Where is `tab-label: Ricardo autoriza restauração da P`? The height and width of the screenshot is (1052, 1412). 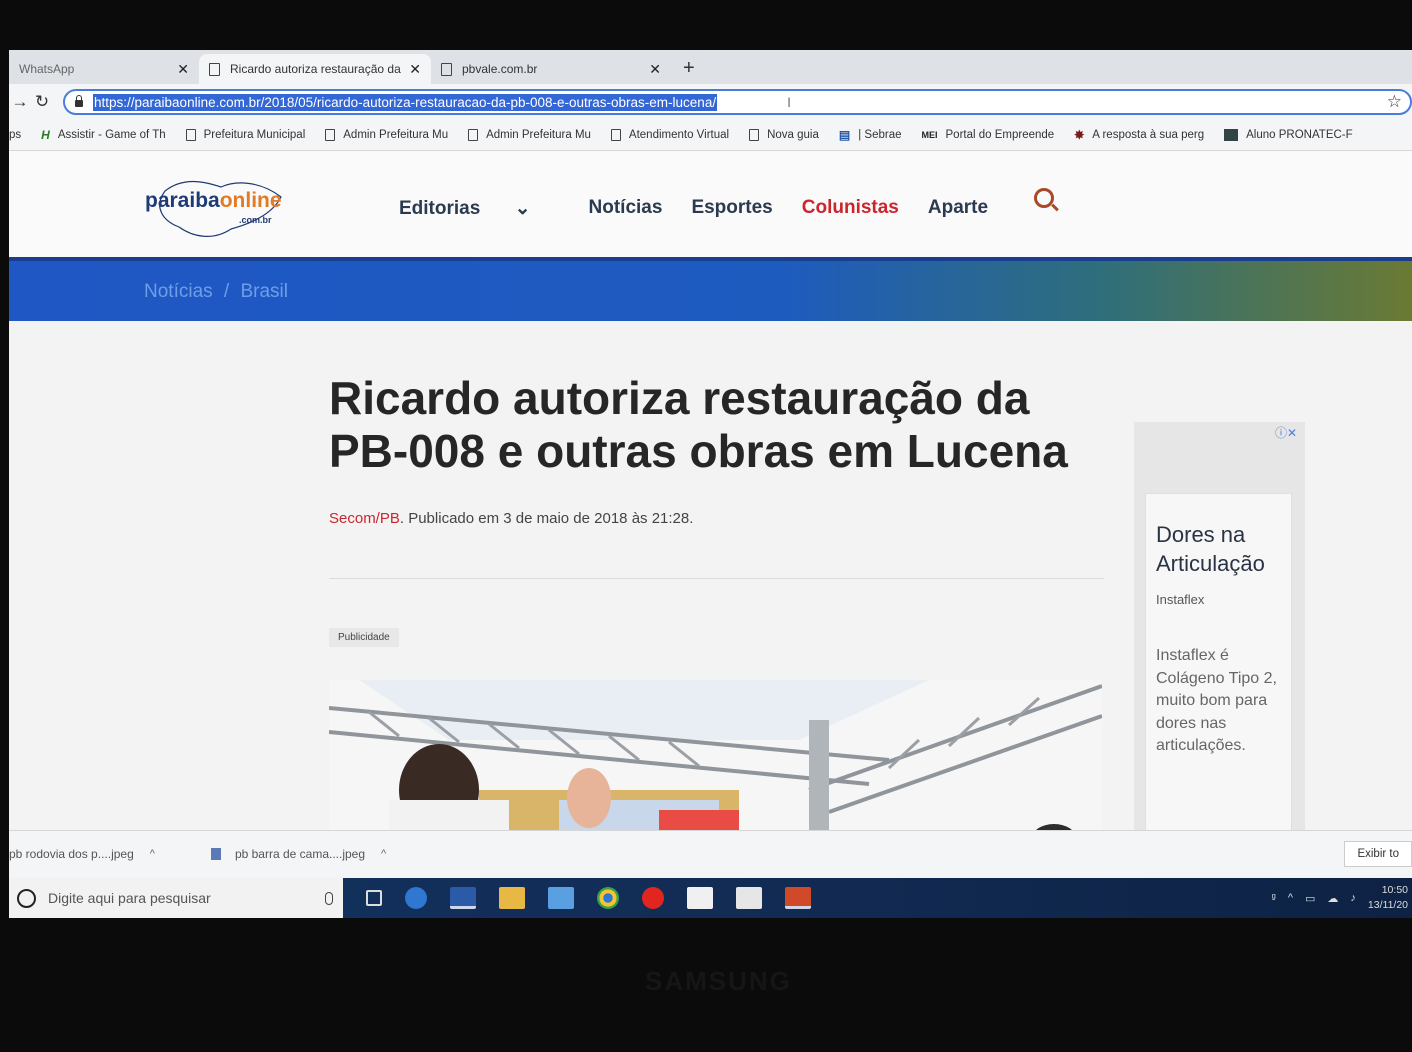 tab-label: Ricardo autoriza restauração da P is located at coordinates (317, 69).